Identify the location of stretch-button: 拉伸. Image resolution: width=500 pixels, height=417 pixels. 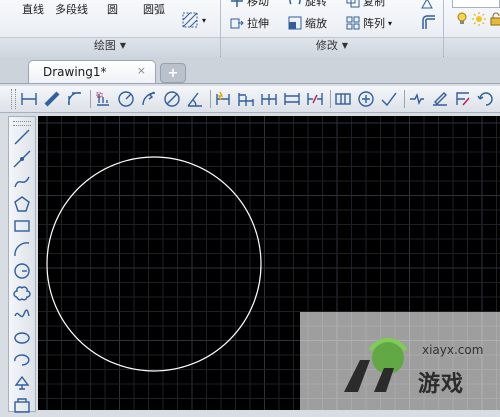
(249, 23).